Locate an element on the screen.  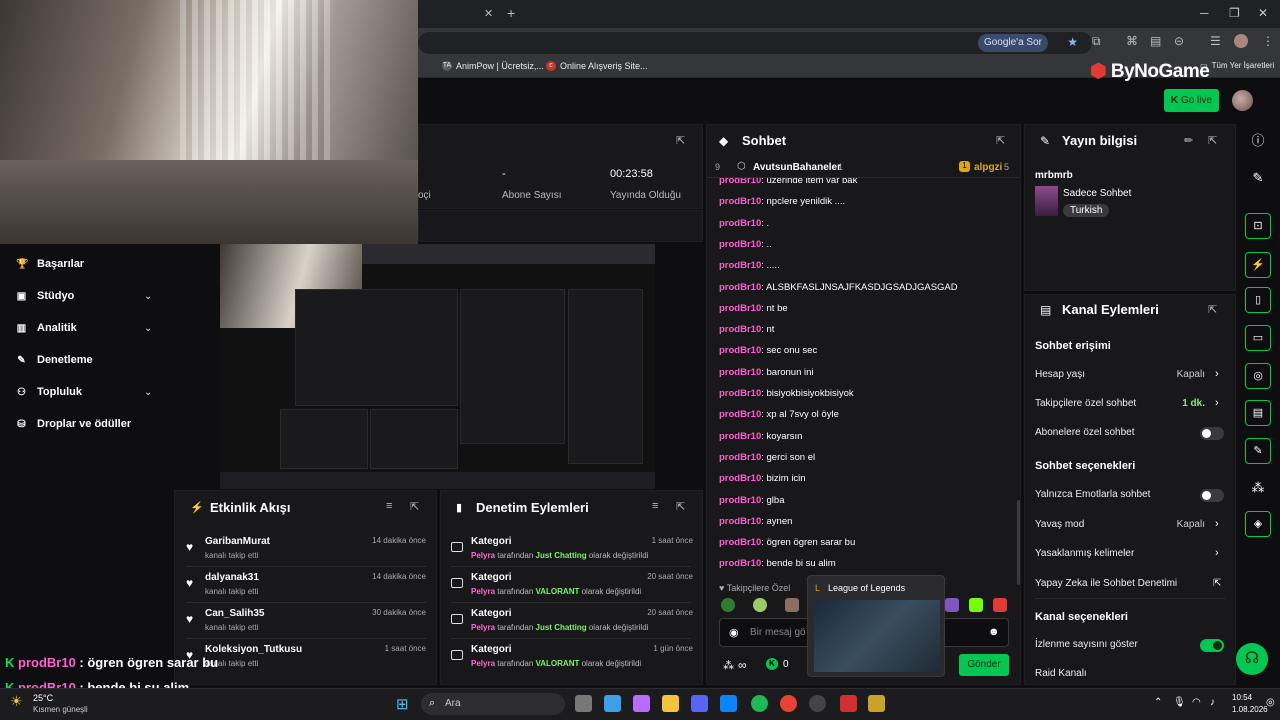
gift-icon: ◈ is located at coordinates (1258, 524).